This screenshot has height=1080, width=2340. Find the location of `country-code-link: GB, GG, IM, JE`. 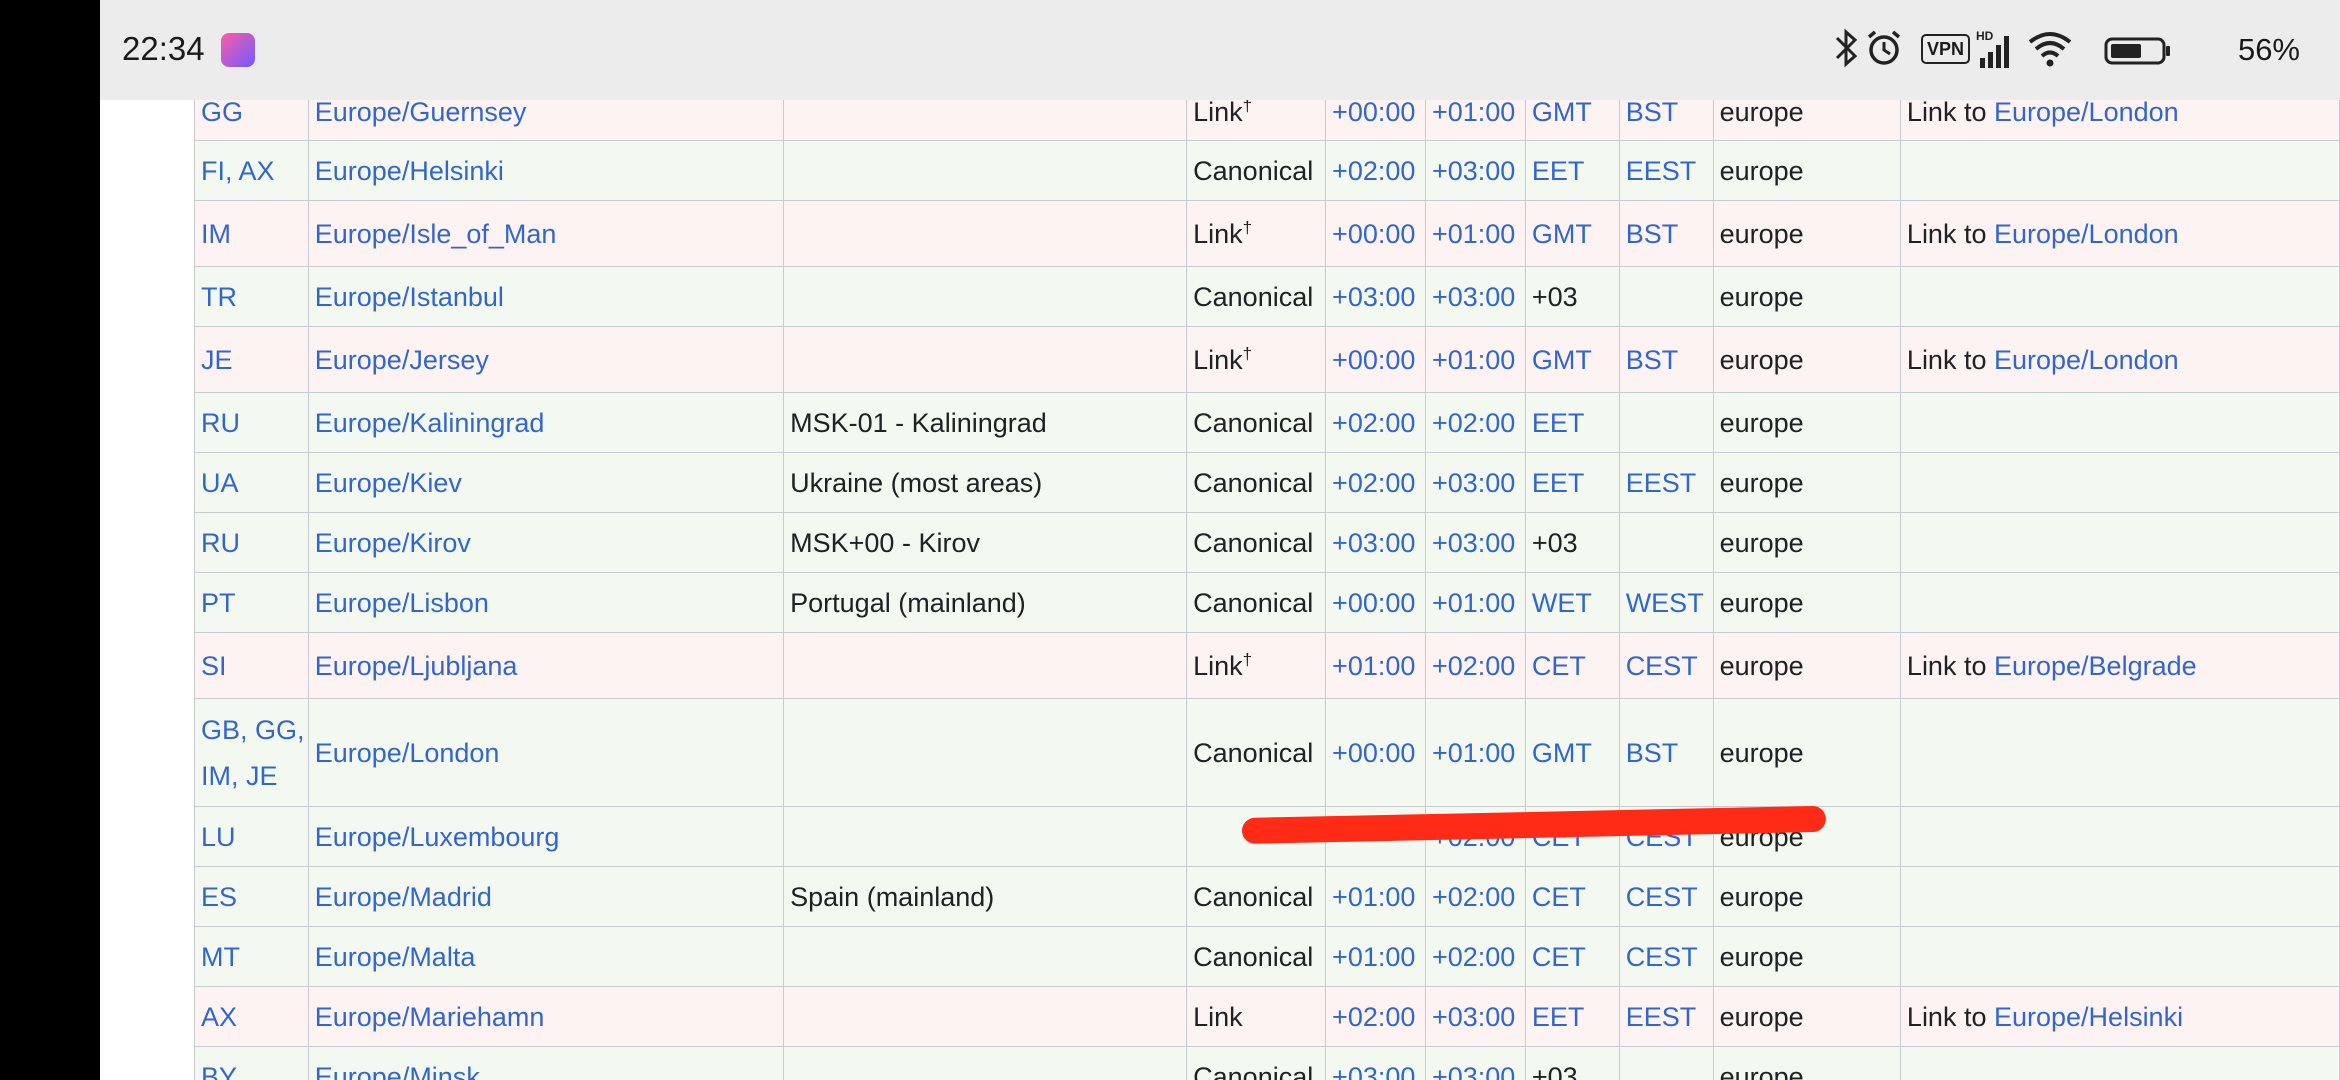

country-code-link: GB, GG, IM, JE is located at coordinates (253, 753).